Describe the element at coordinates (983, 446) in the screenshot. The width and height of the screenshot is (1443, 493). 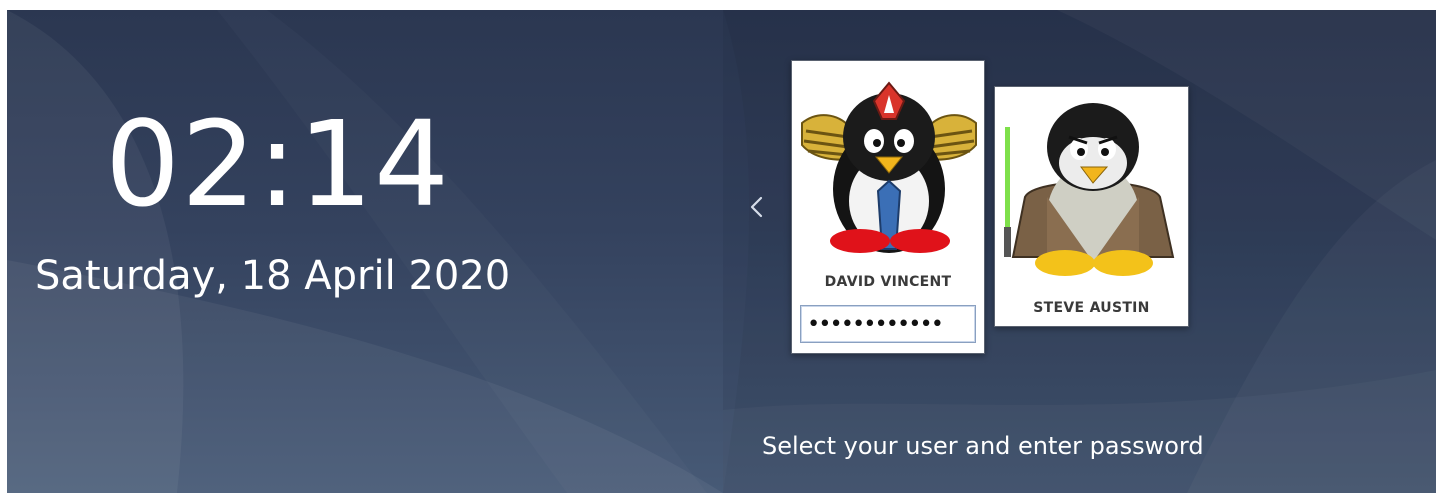
I see `login-hint: Select your user and enter password` at that location.